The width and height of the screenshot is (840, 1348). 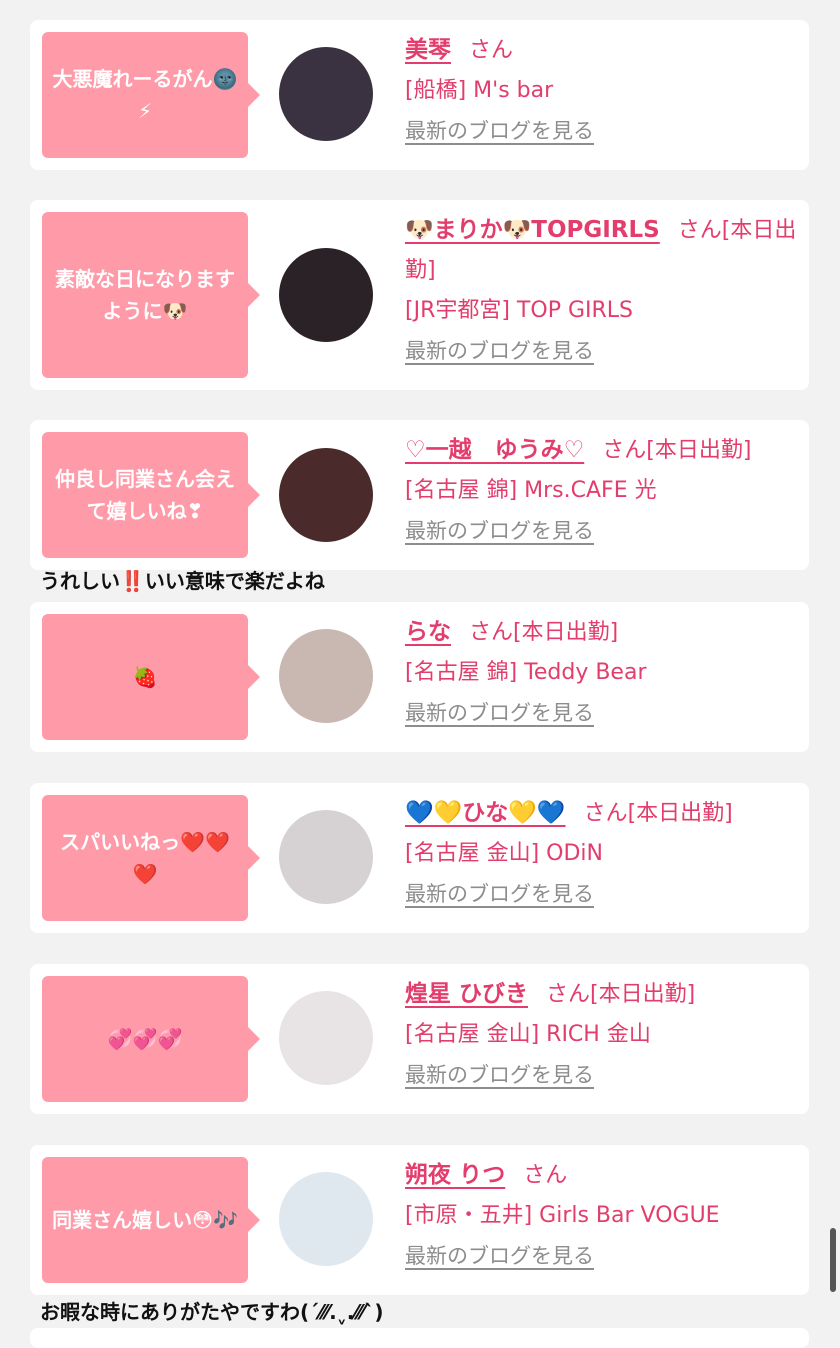 I want to click on store-label: [船橋] M's bar, so click(x=479, y=90).